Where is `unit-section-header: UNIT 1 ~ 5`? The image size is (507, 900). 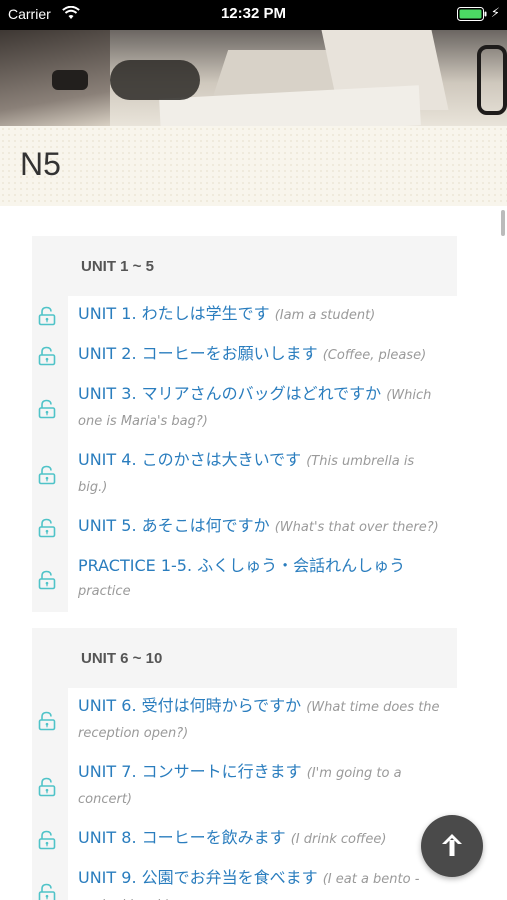 unit-section-header: UNIT 1 ~ 5 is located at coordinates (244, 266).